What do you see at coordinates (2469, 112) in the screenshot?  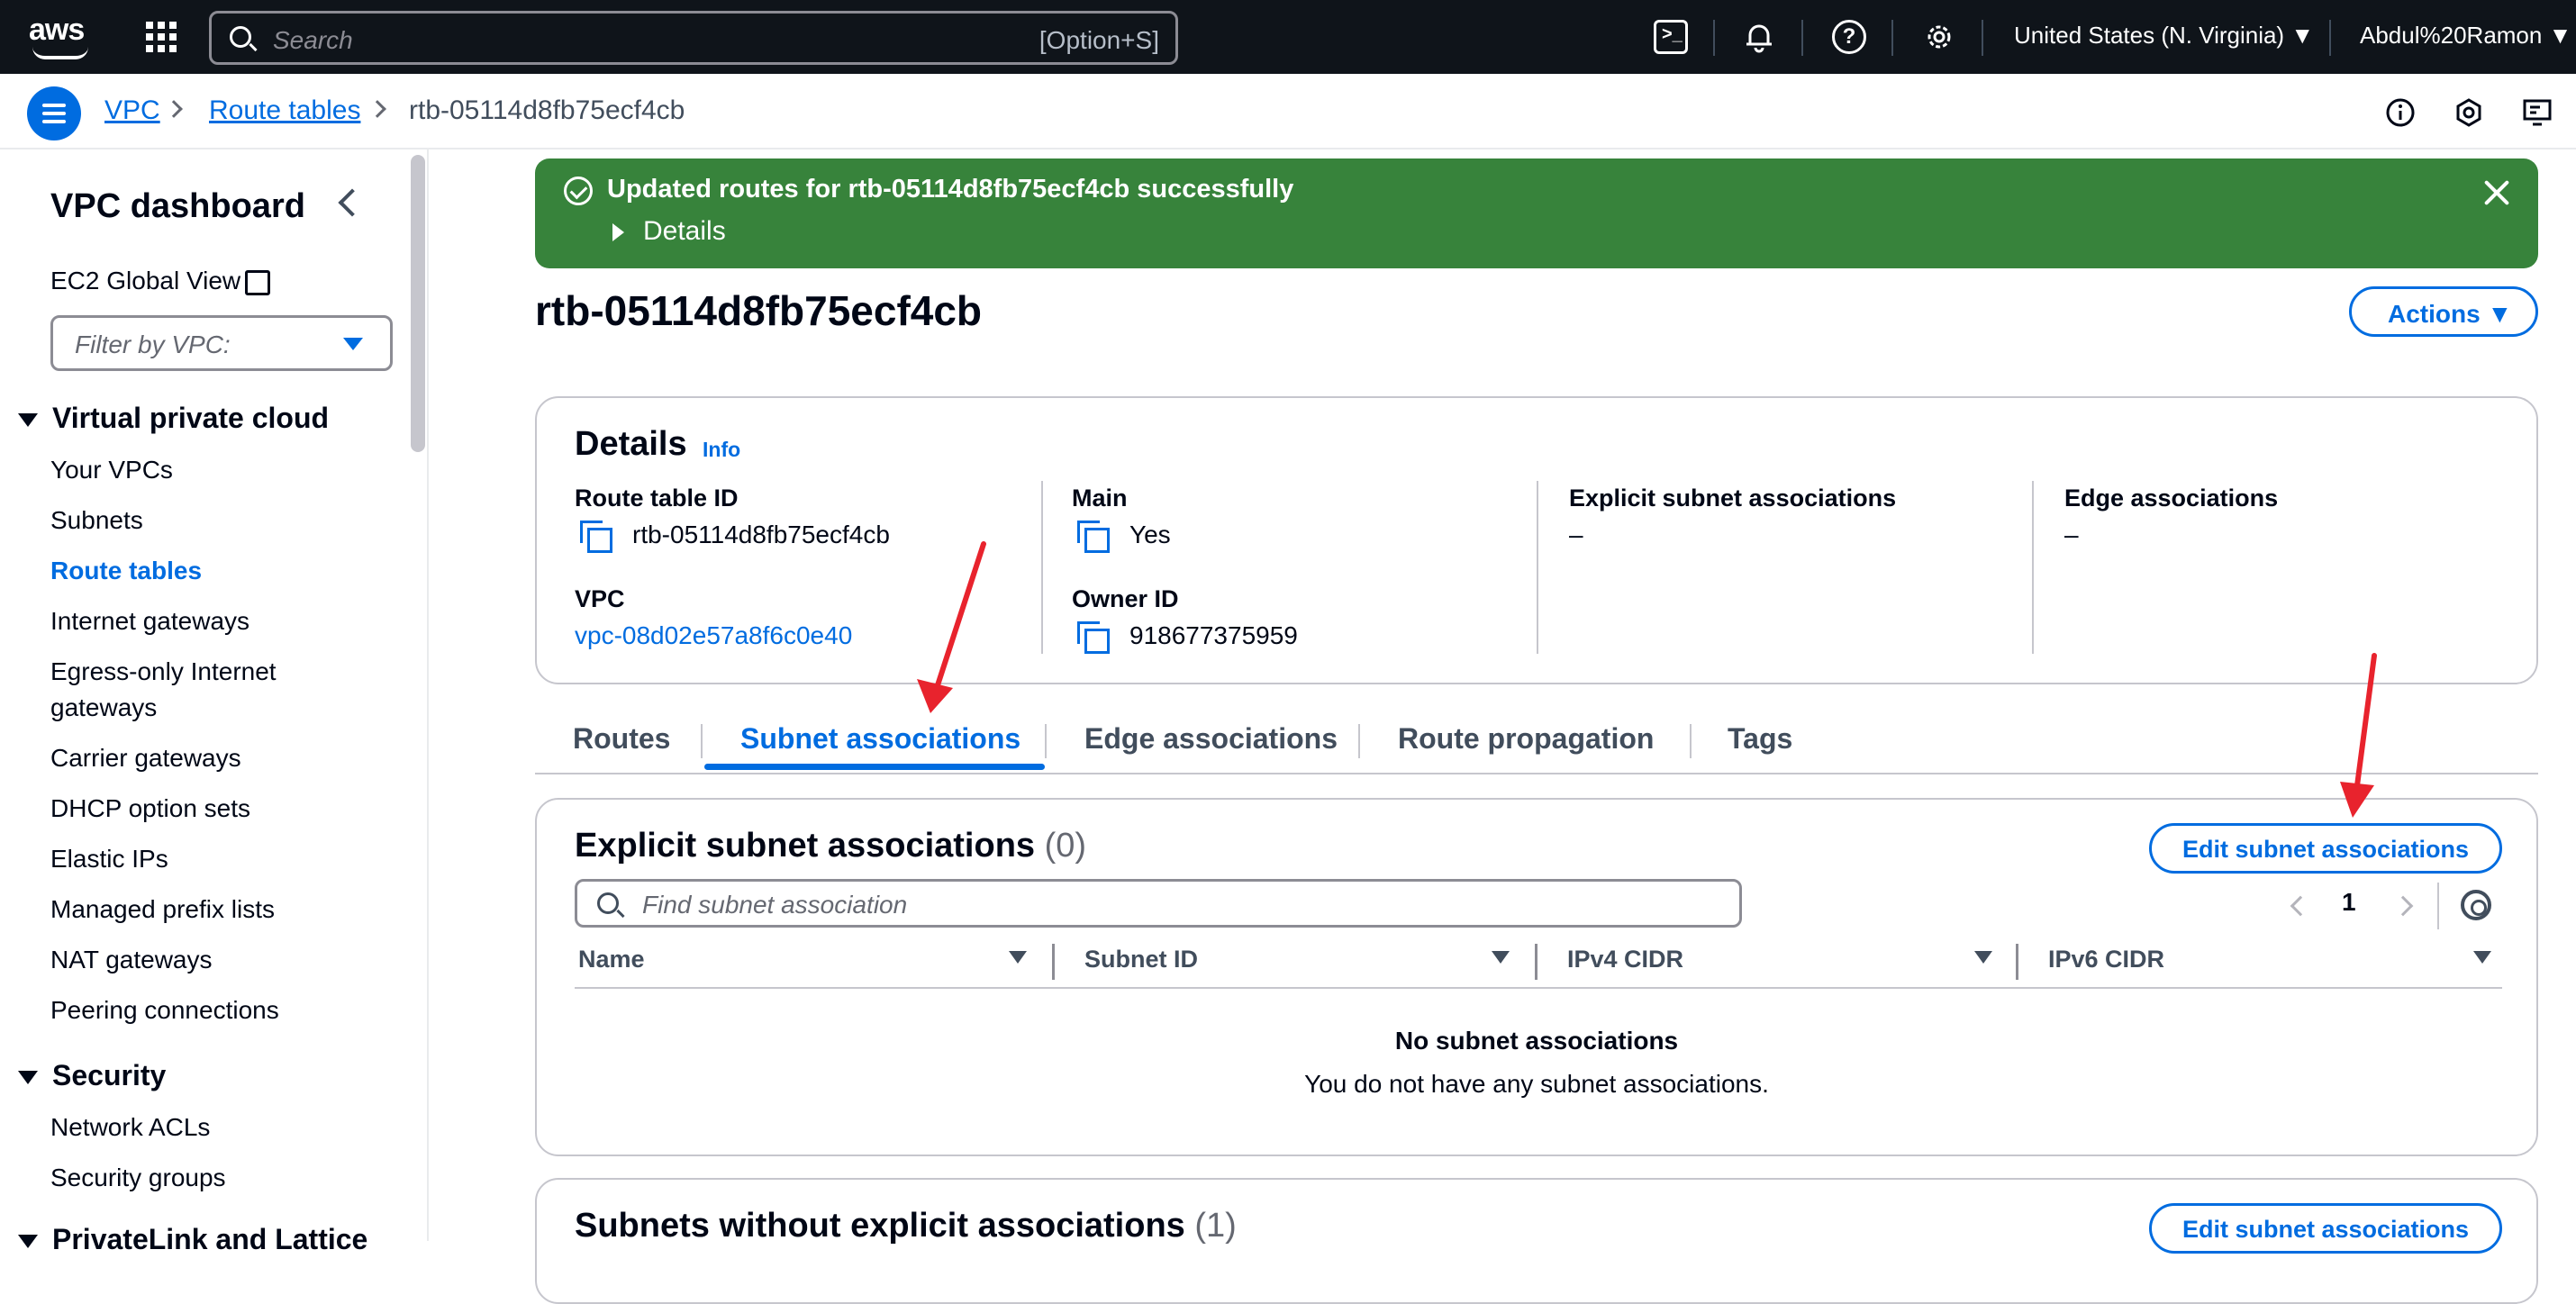 I see `notifications-shield-icon` at bounding box center [2469, 112].